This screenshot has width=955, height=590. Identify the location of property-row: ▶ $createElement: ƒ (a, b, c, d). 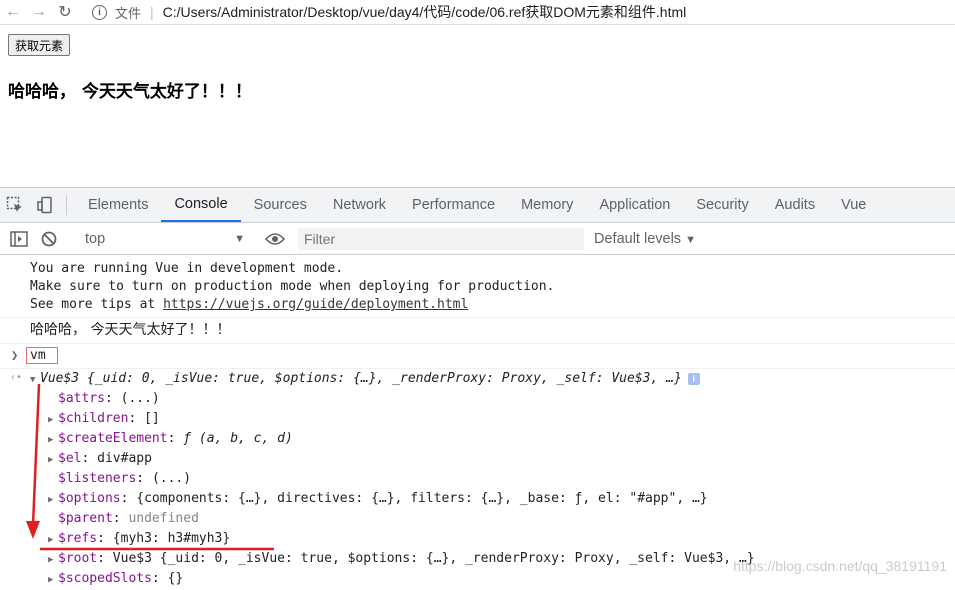
(477, 439).